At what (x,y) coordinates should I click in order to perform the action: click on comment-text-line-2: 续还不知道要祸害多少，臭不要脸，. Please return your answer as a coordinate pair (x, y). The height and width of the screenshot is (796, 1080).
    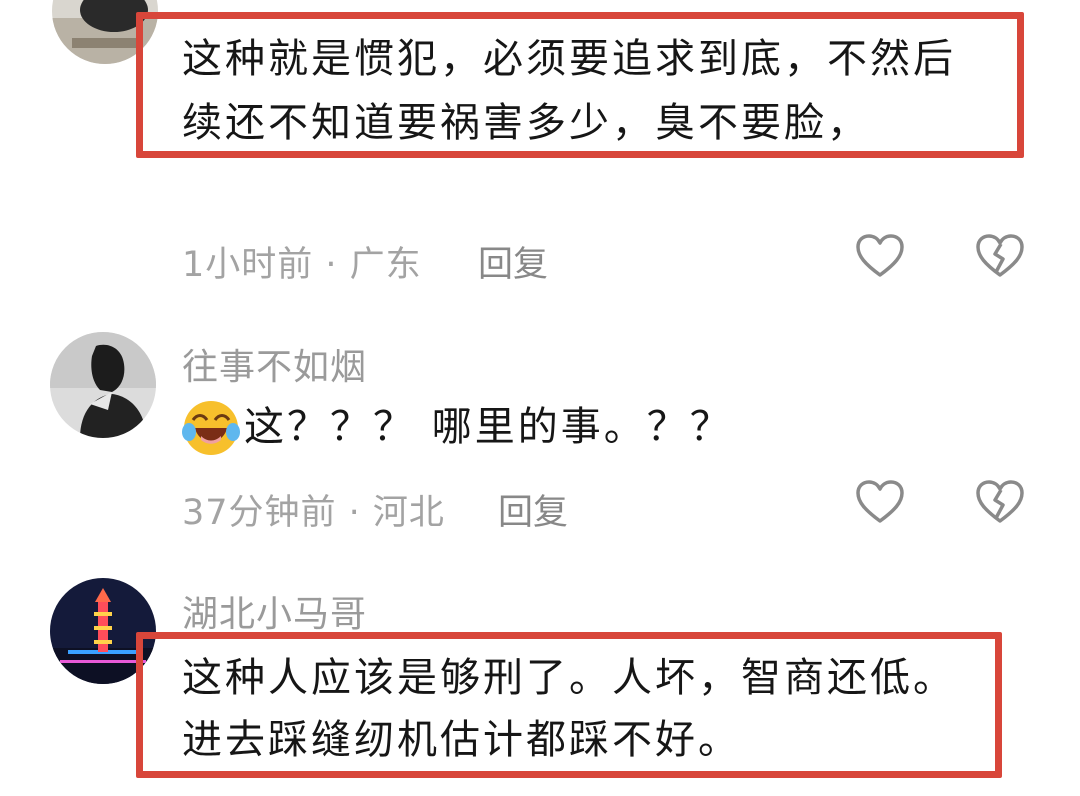
    Looking at the image, I should click on (526, 123).